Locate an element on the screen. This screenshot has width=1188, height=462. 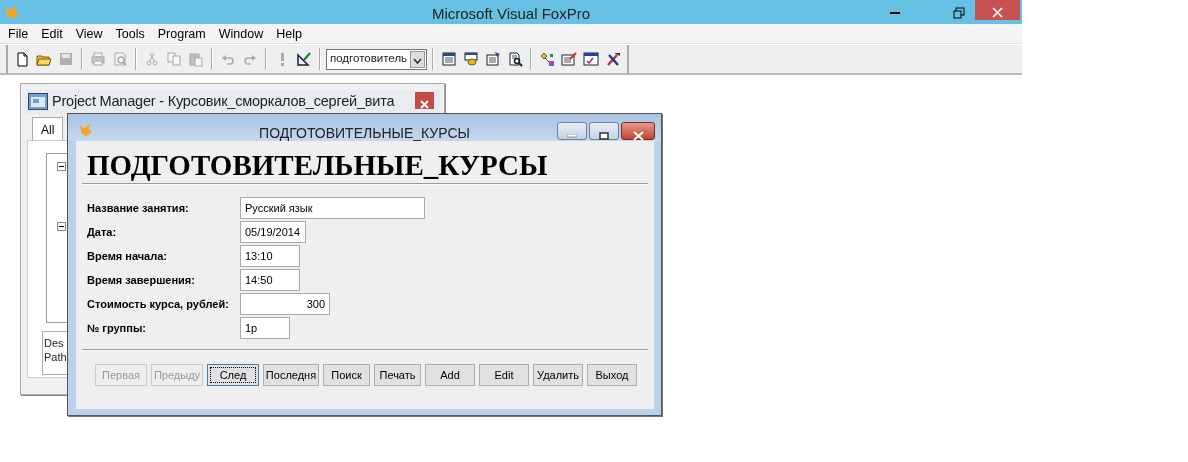
form-button: След is located at coordinates (233, 375).